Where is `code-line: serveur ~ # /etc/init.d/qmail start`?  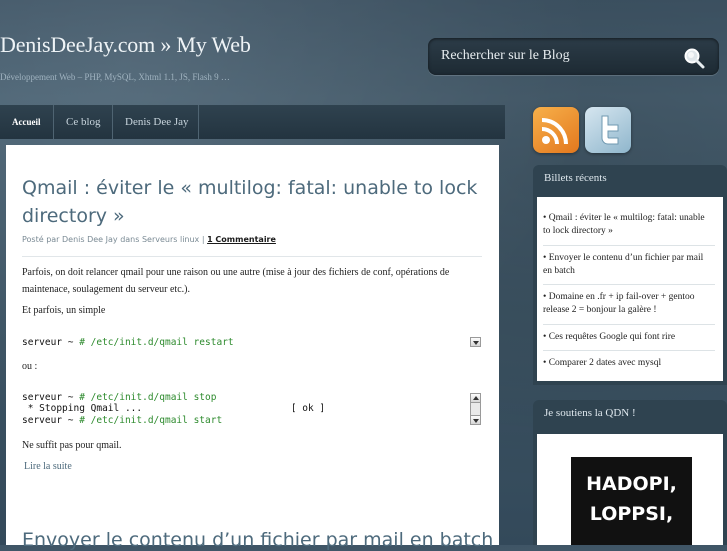 code-line: serveur ~ # /etc/init.d/qmail start is located at coordinates (122, 420).